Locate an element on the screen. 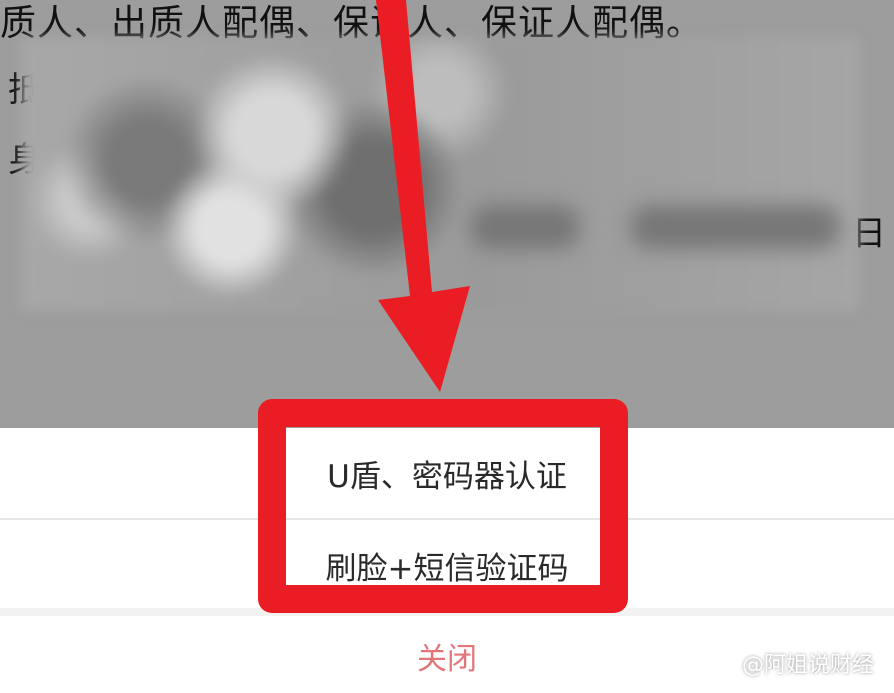 This screenshot has height=693, width=894. option-face-sms-auth: 刷脸+短信验证码 is located at coordinates (447, 565).